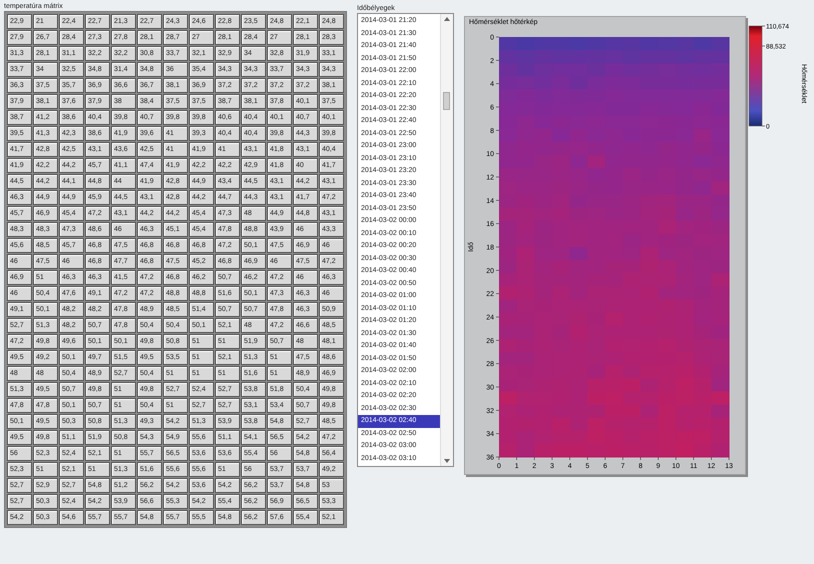 The image size is (814, 564). I want to click on scroll-up-icon, so click(447, 19).